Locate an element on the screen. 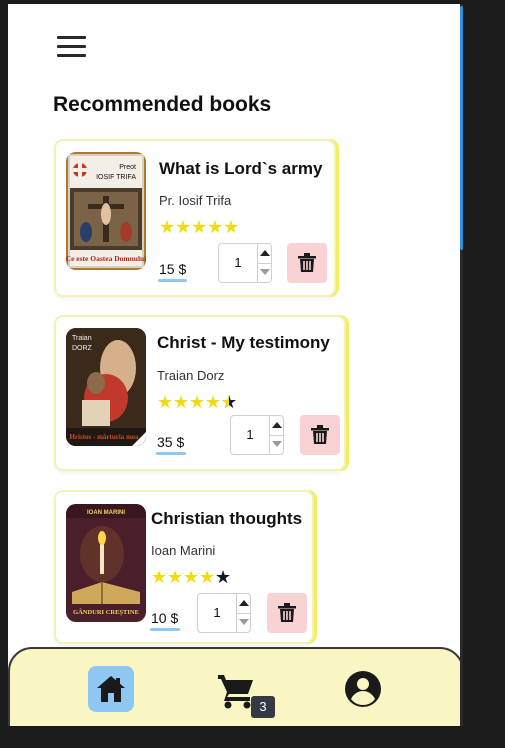 The width and height of the screenshot is (505, 748). book-price: 35 $ is located at coordinates (171, 442).